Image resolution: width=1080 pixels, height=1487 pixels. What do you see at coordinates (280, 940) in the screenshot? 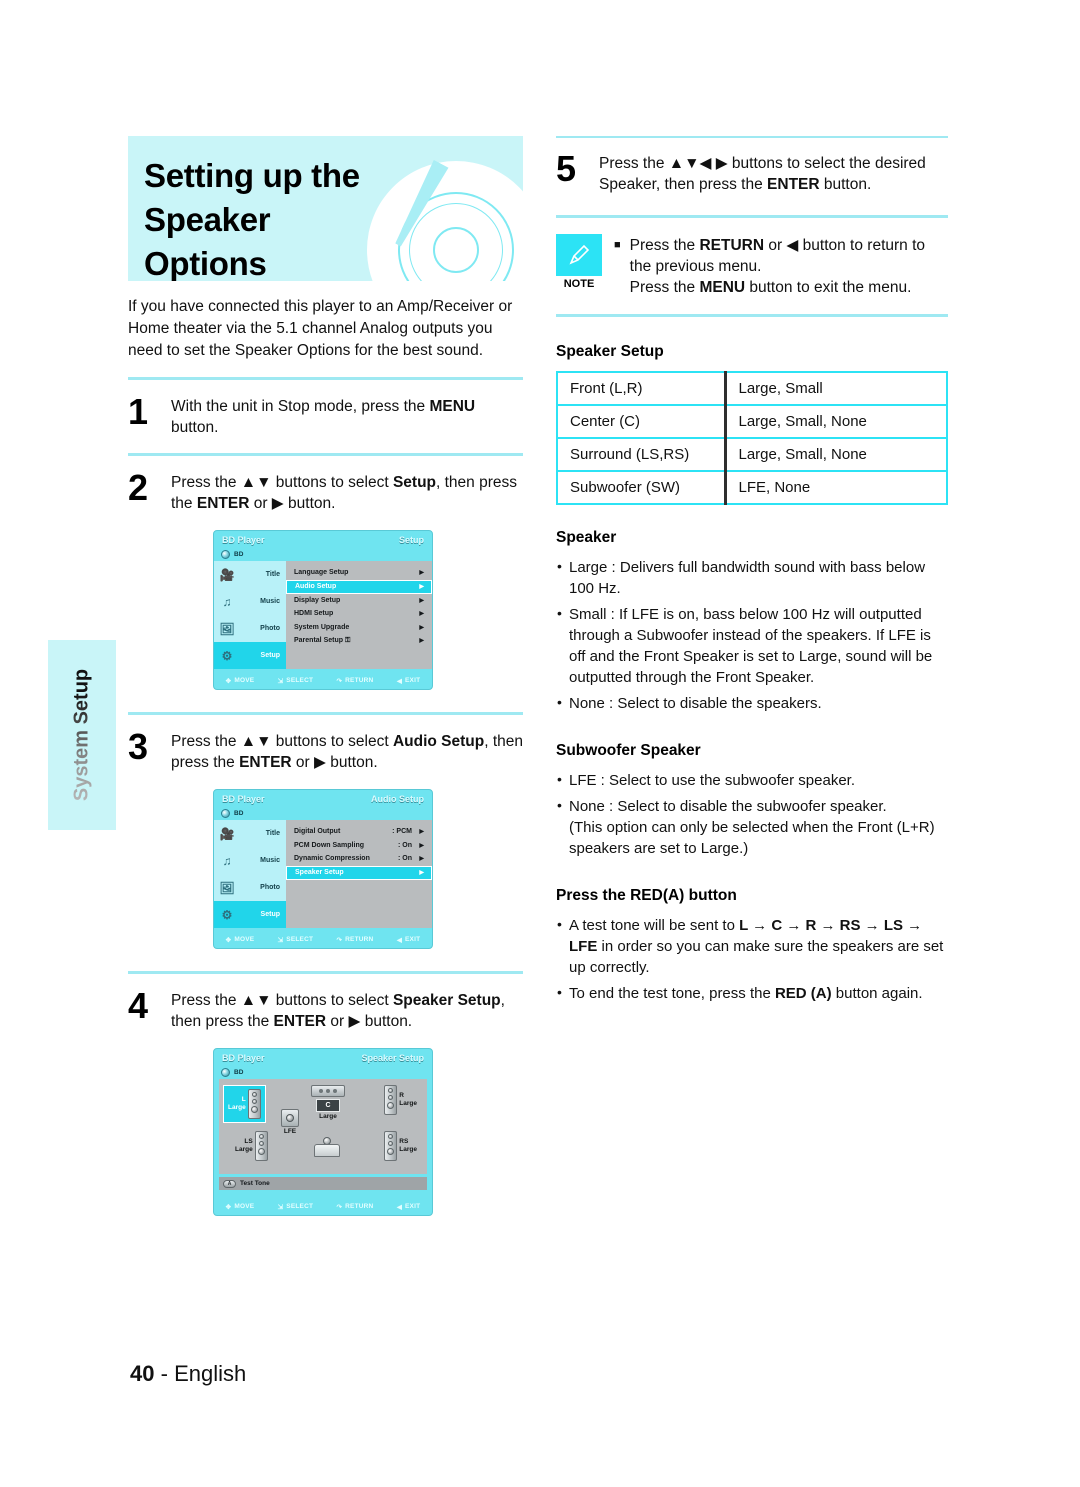
I see `enter-icon: ⇲` at bounding box center [280, 940].